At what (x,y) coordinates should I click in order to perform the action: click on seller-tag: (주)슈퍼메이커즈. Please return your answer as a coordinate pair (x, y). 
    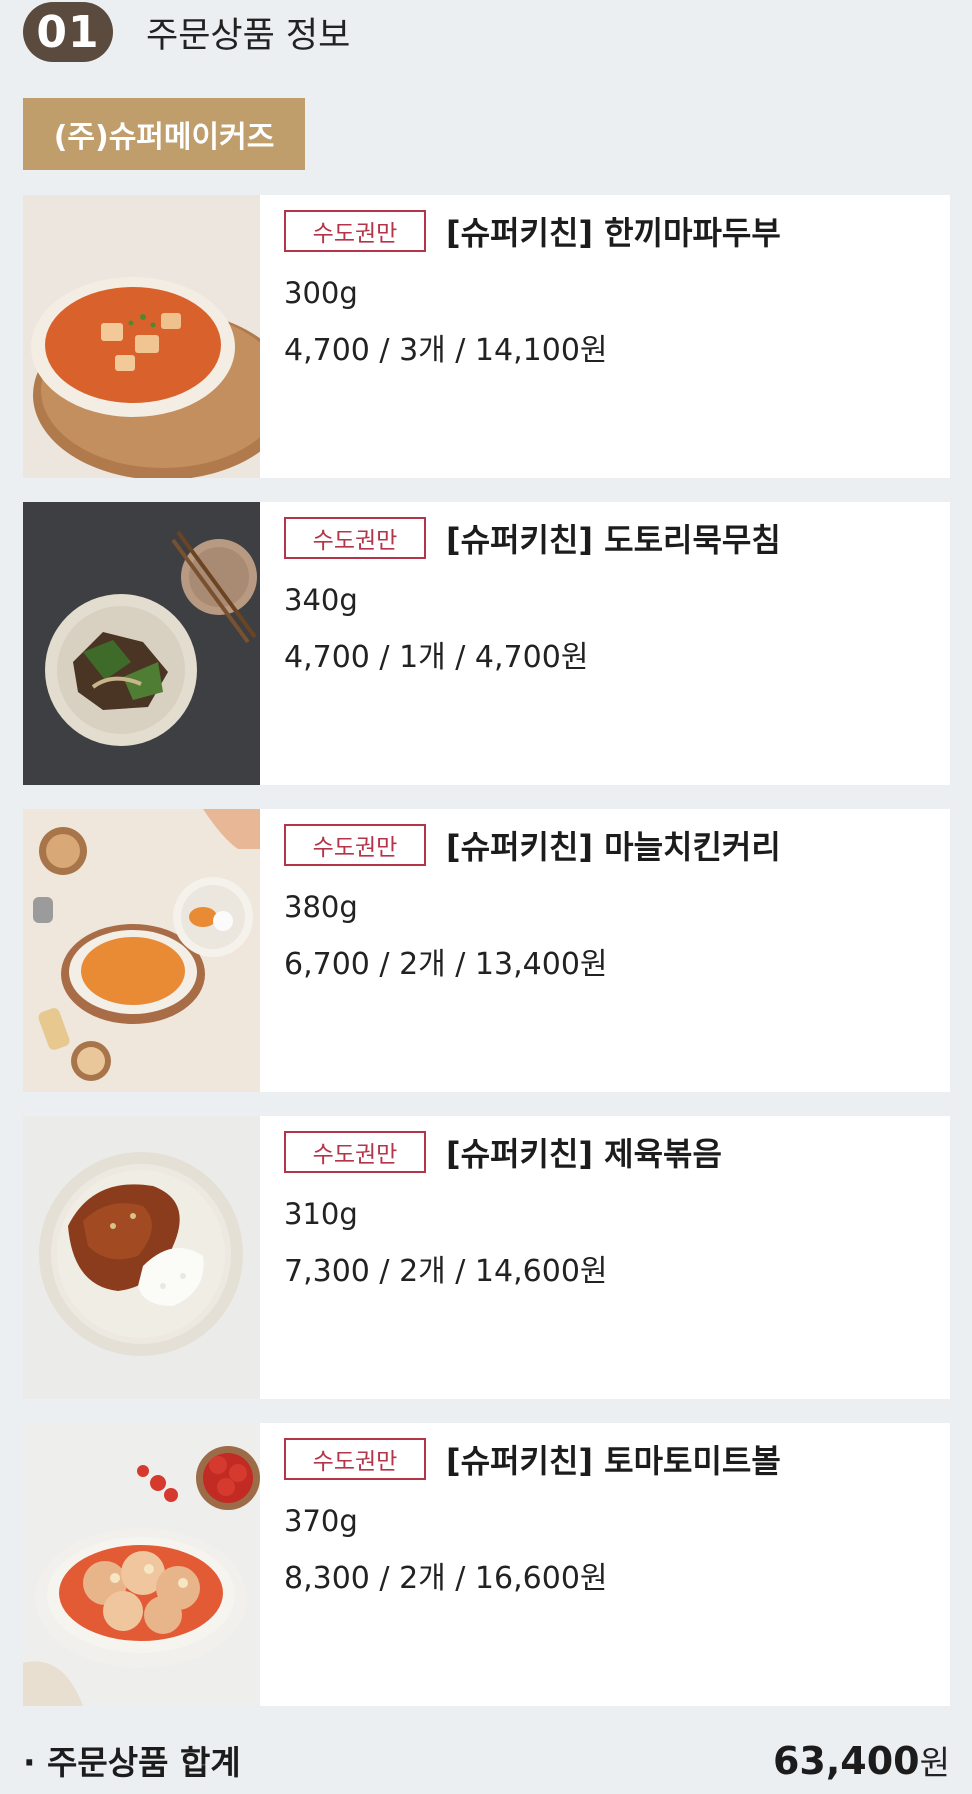
    Looking at the image, I should click on (164, 134).